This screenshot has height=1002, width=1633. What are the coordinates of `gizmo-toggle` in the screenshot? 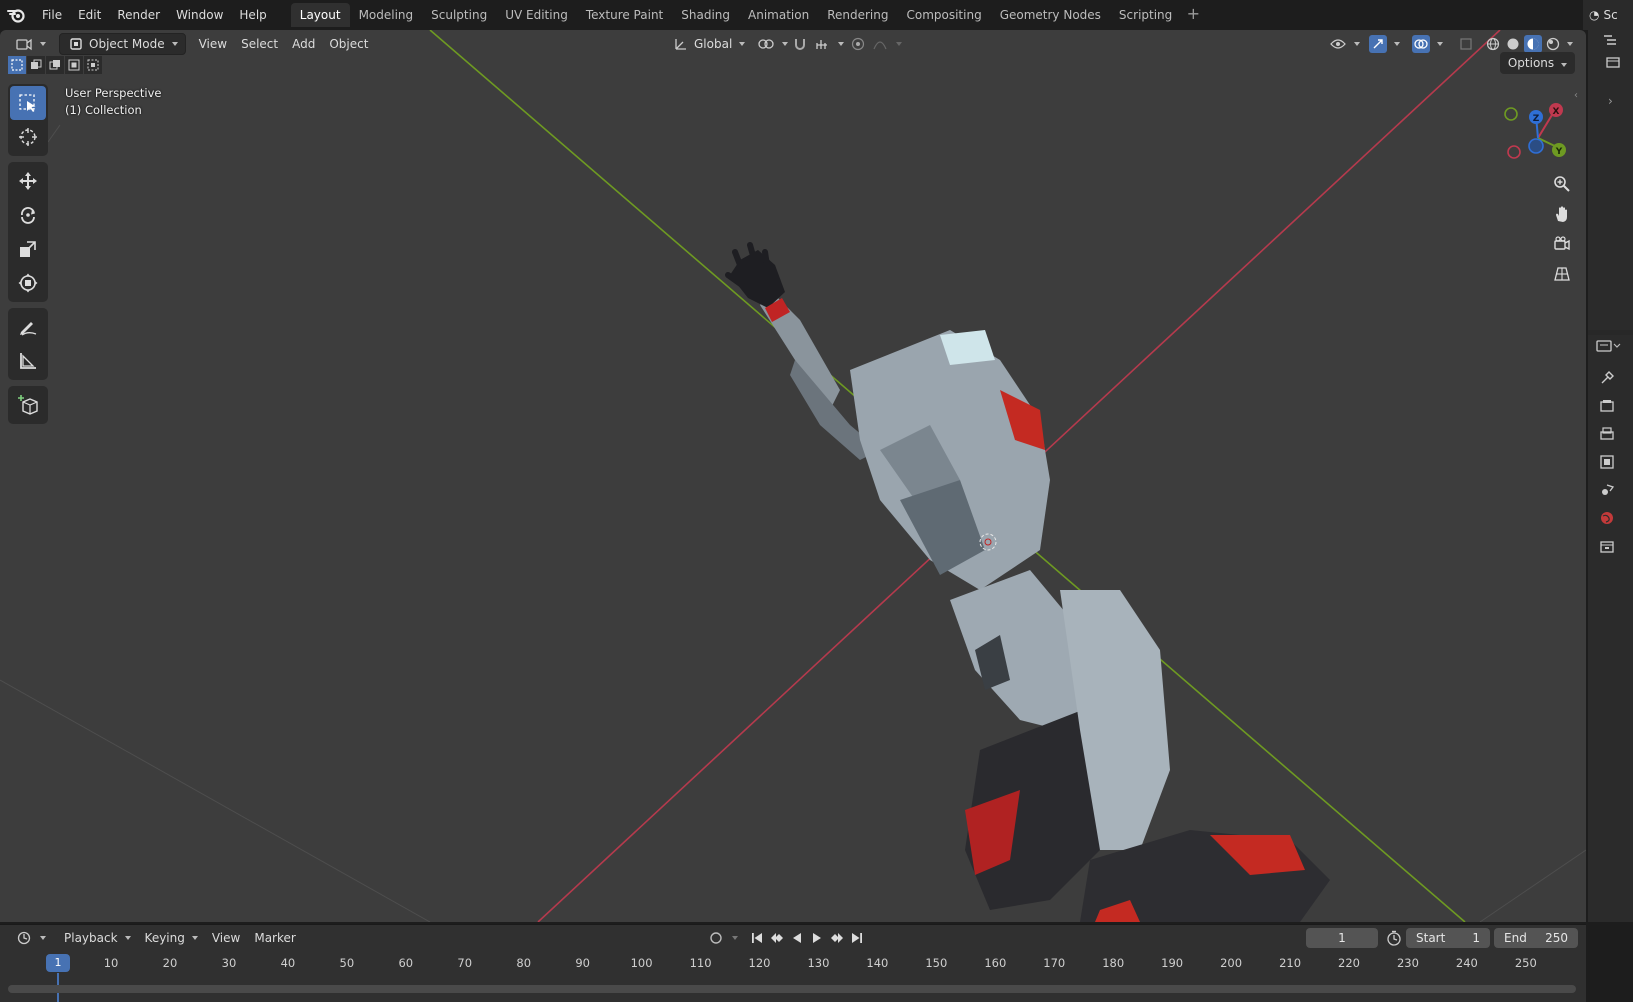 It's located at (1384, 44).